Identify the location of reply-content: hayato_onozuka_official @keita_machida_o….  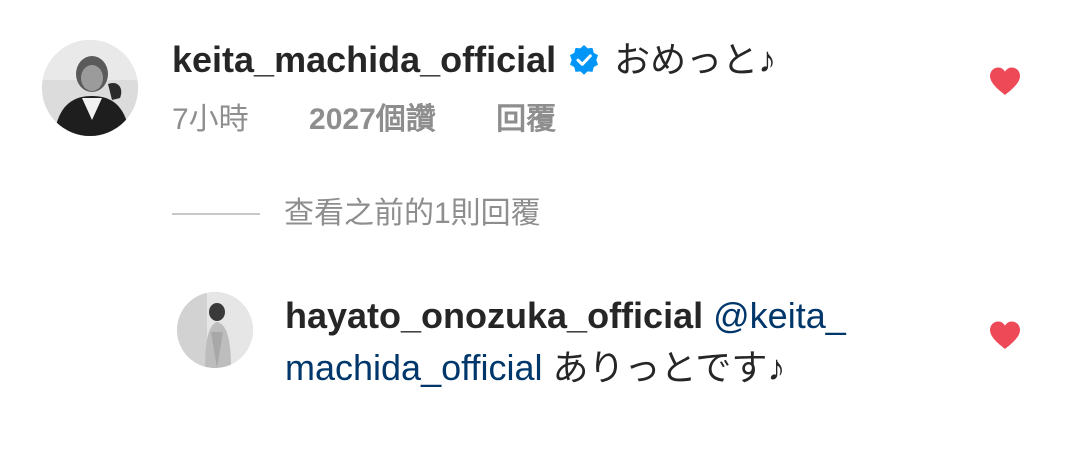
(570, 342).